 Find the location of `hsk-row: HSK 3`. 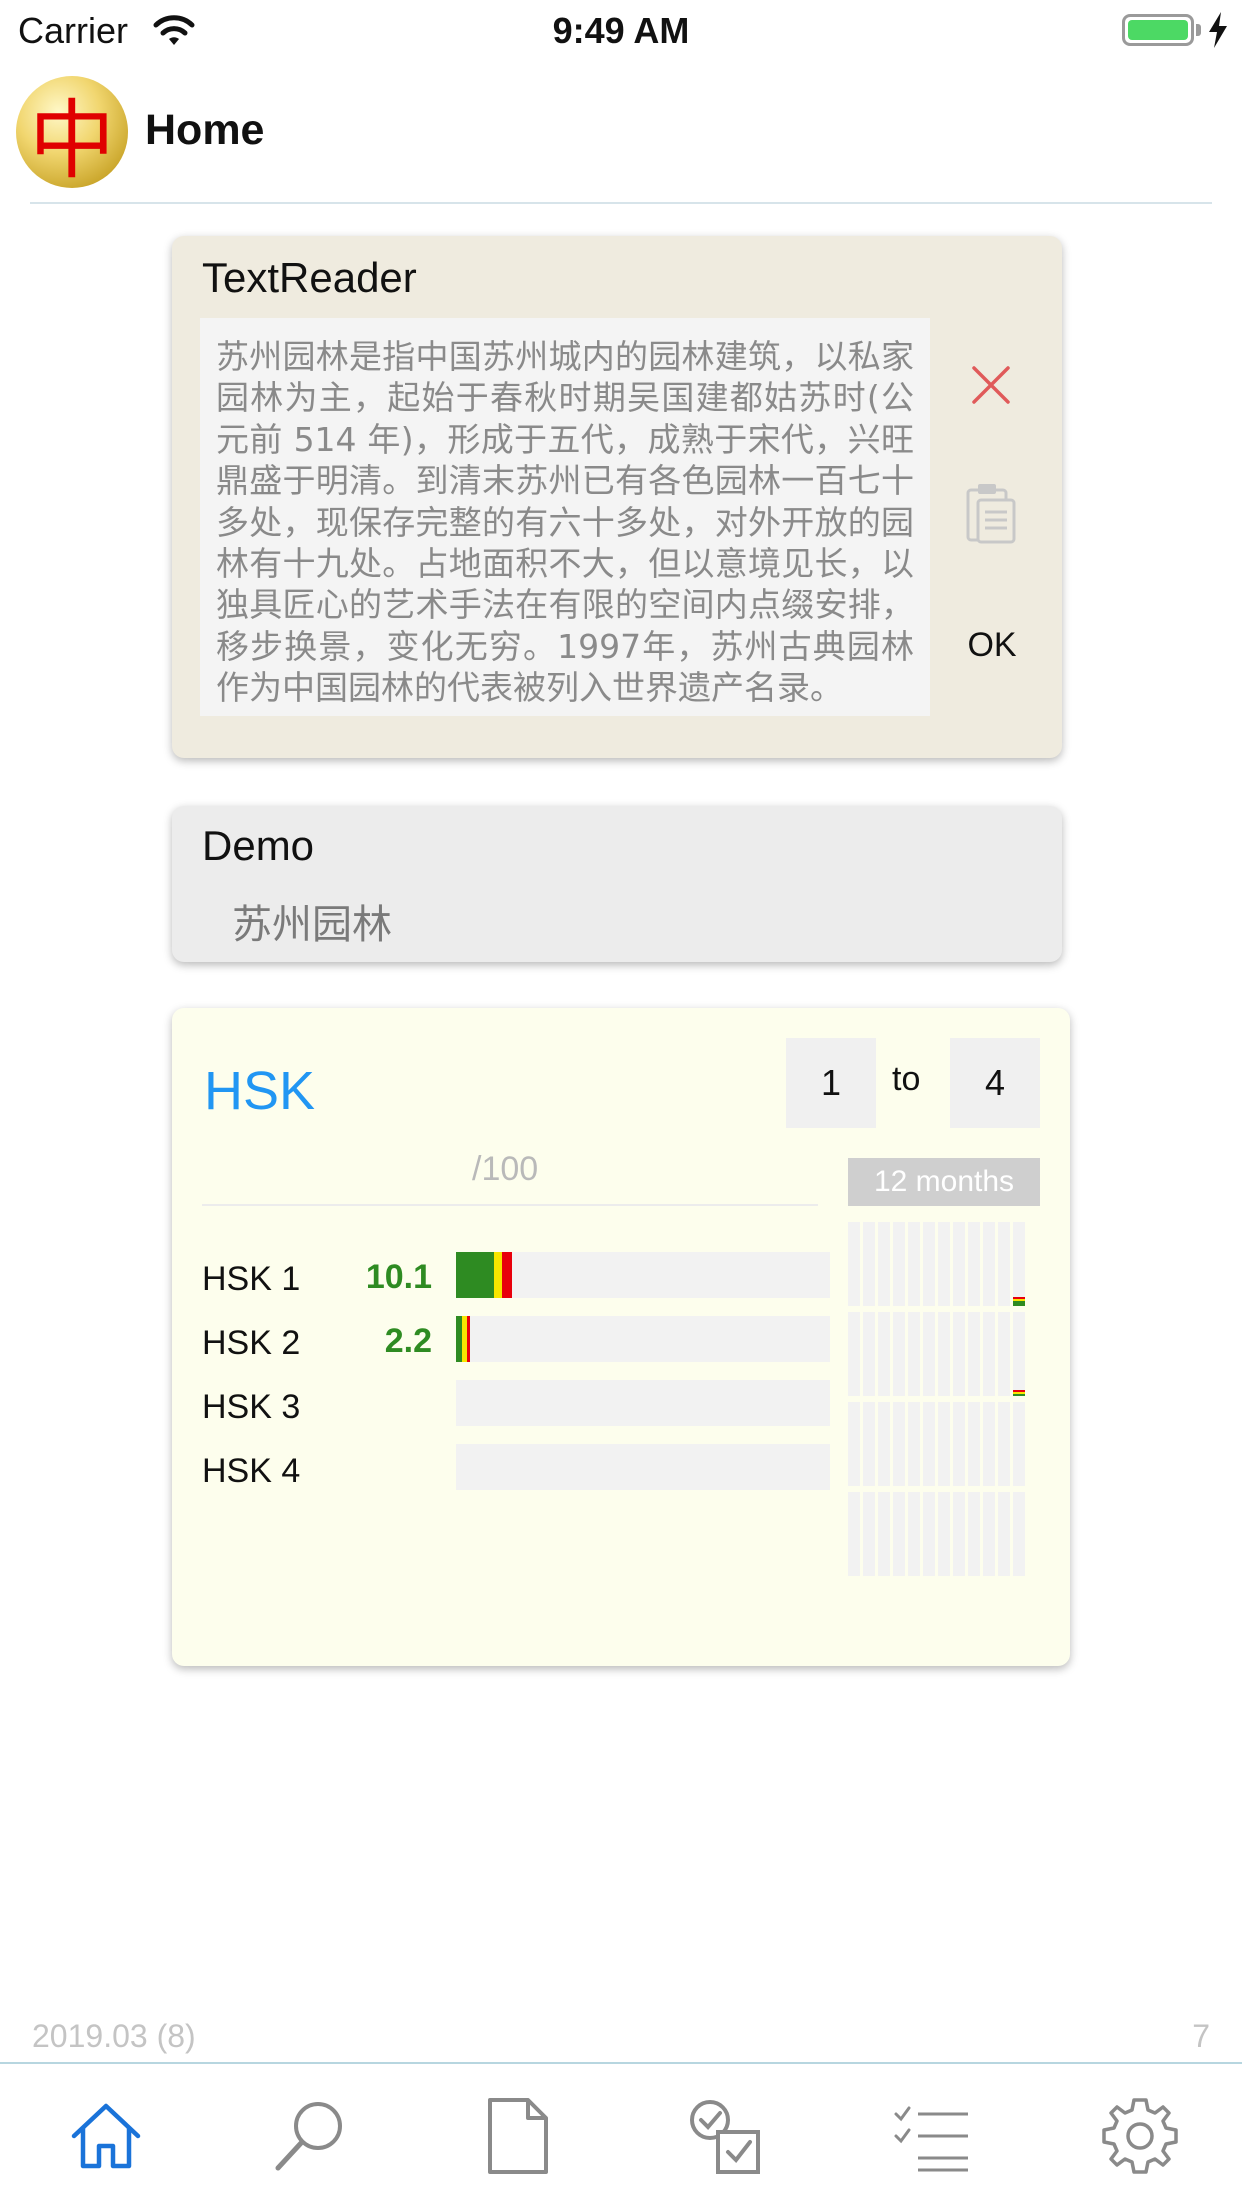

hsk-row: HSK 3 is located at coordinates (502, 1408).